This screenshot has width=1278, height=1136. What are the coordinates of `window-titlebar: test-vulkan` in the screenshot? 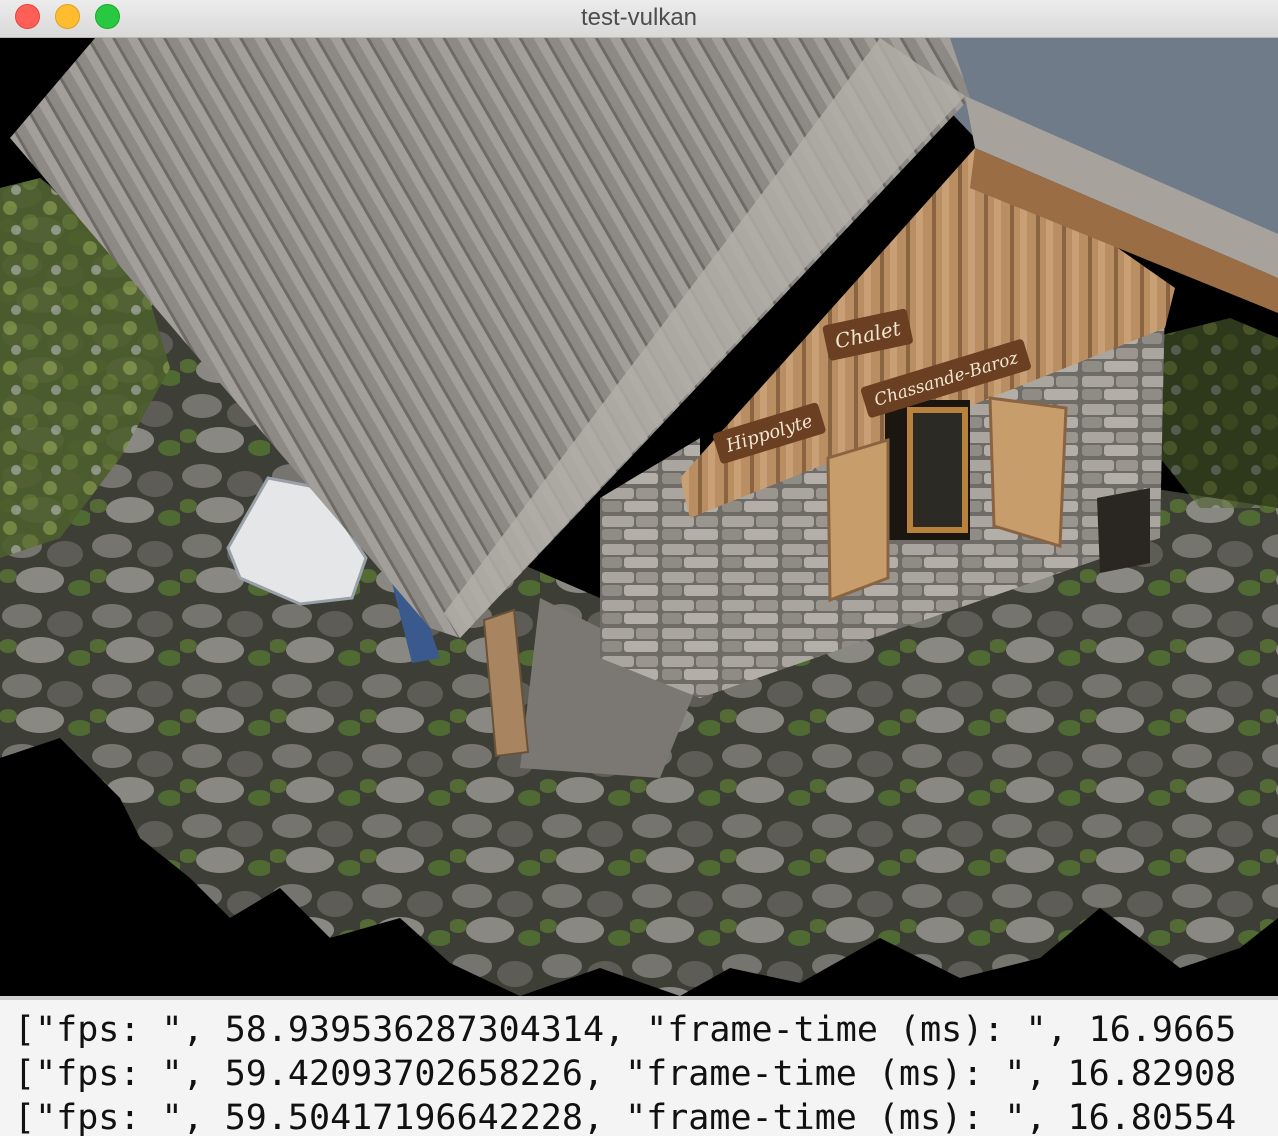 It's located at (639, 19).